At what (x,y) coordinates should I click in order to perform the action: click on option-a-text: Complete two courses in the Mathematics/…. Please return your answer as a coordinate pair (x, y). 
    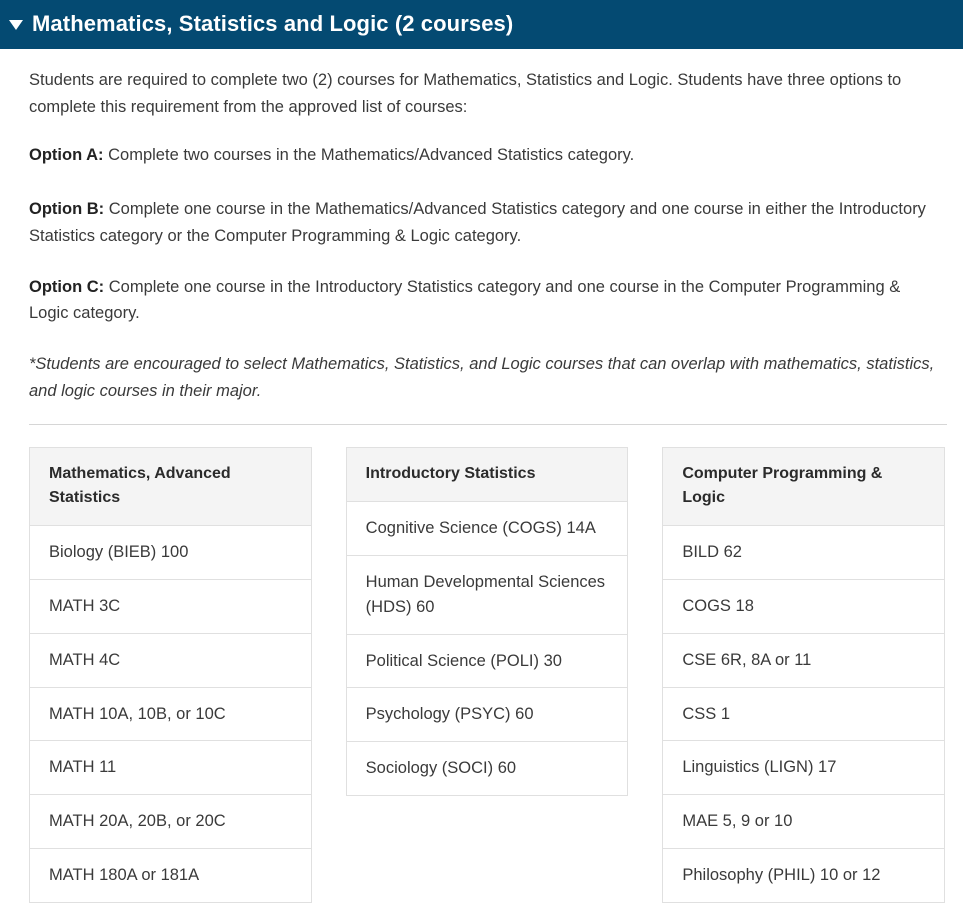
    Looking at the image, I should click on (369, 155).